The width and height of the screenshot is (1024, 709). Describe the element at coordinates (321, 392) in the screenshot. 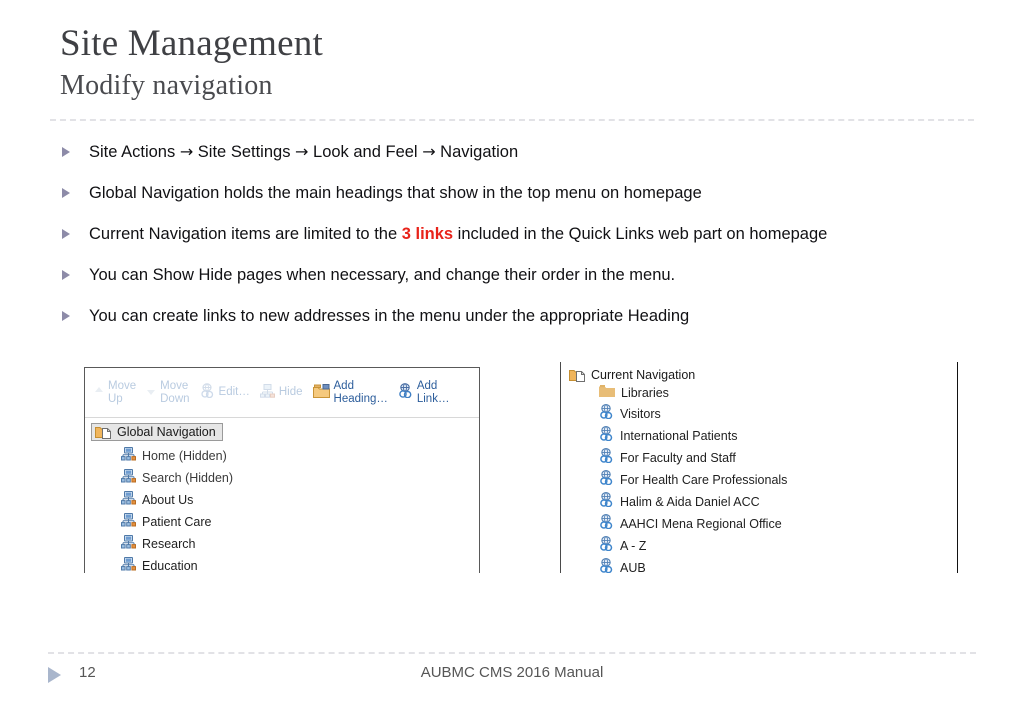

I see `add-heading-folder-icon` at that location.